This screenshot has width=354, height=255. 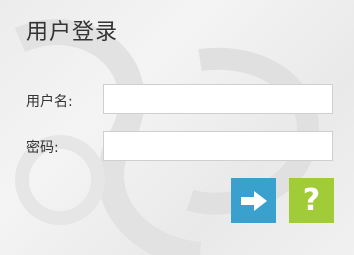 I want to click on password-input, so click(x=218, y=146).